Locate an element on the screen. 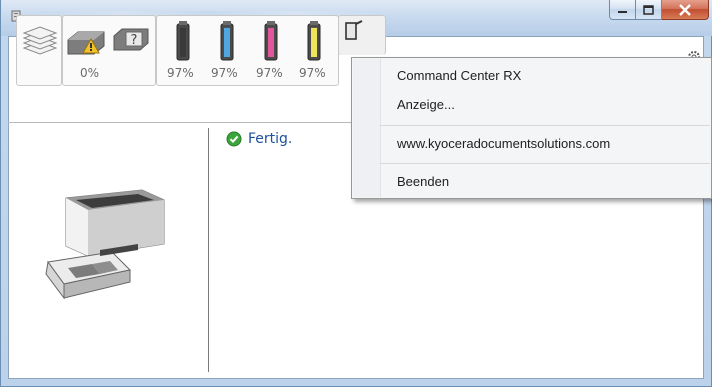  toner-fill-yellow is located at coordinates (314, 42).